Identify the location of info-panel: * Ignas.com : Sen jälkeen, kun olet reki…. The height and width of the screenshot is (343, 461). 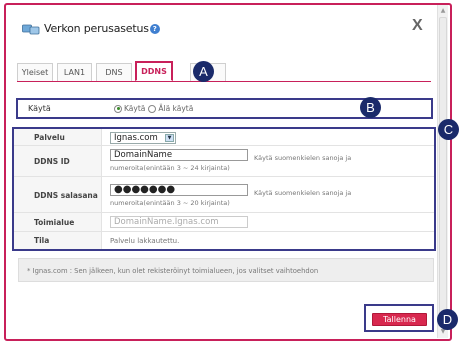
(226, 270).